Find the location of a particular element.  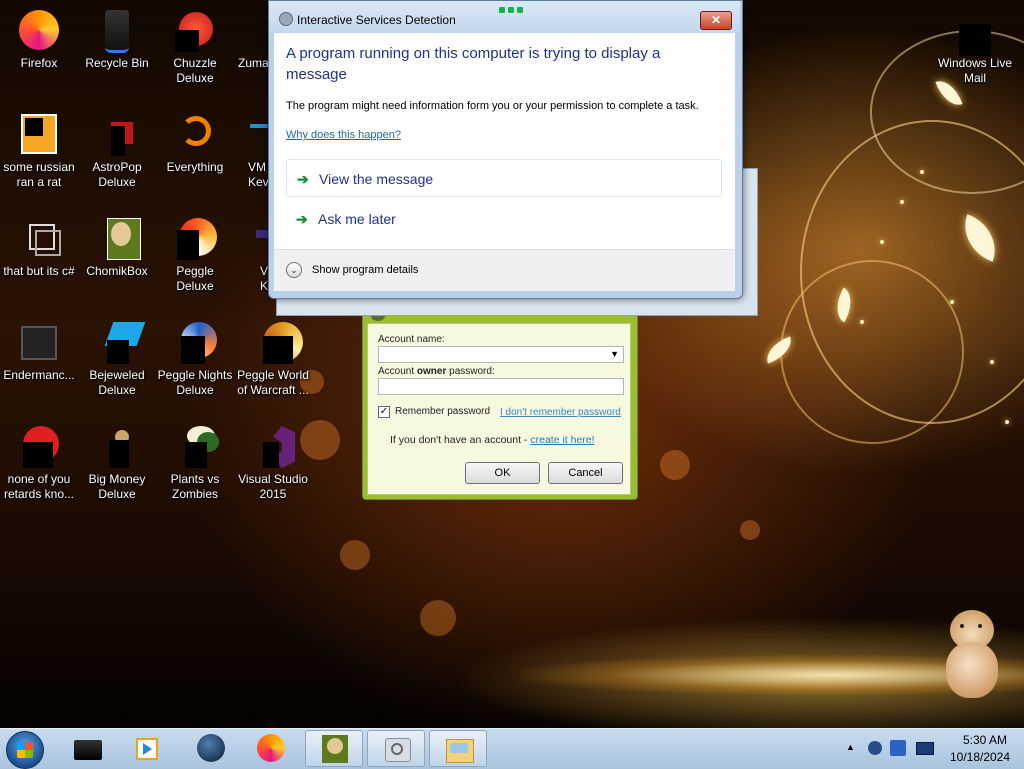

window-title: Interactive Services Detection is located at coordinates (376, 20).